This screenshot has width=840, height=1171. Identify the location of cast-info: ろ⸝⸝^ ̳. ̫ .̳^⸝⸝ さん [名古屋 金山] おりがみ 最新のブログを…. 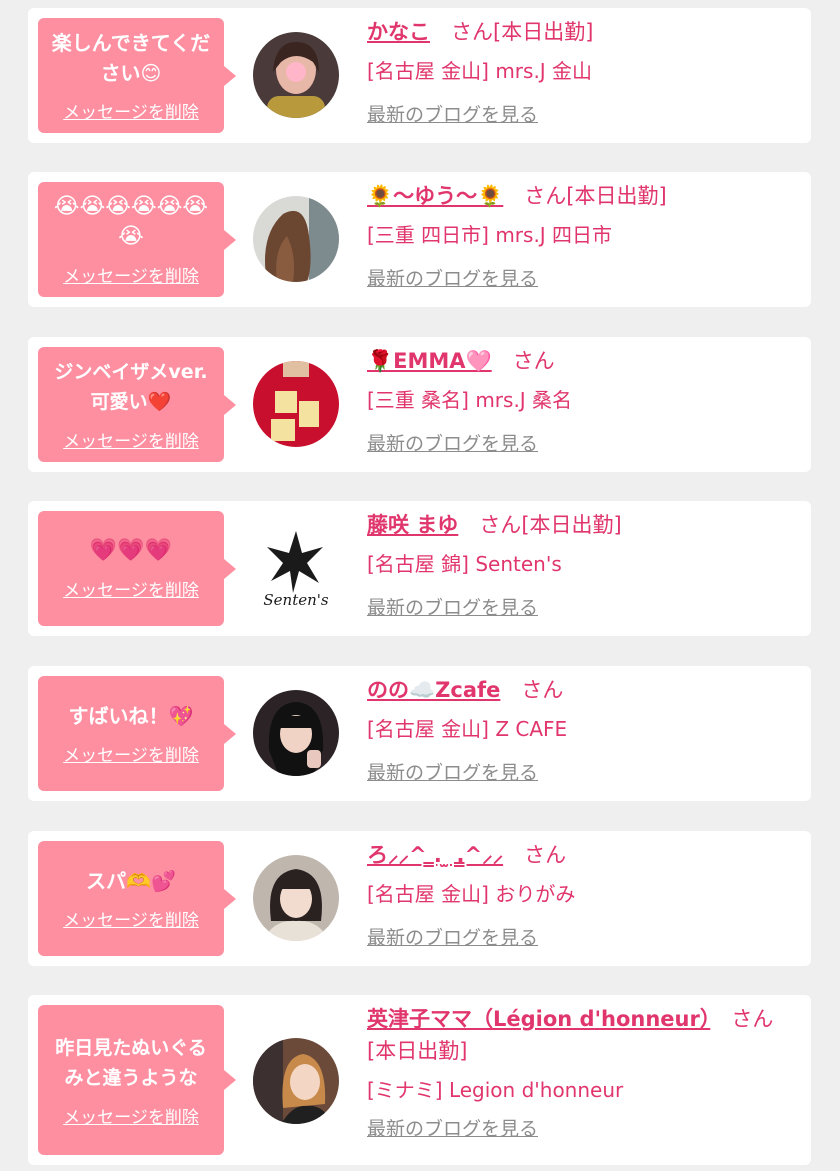
(581, 895).